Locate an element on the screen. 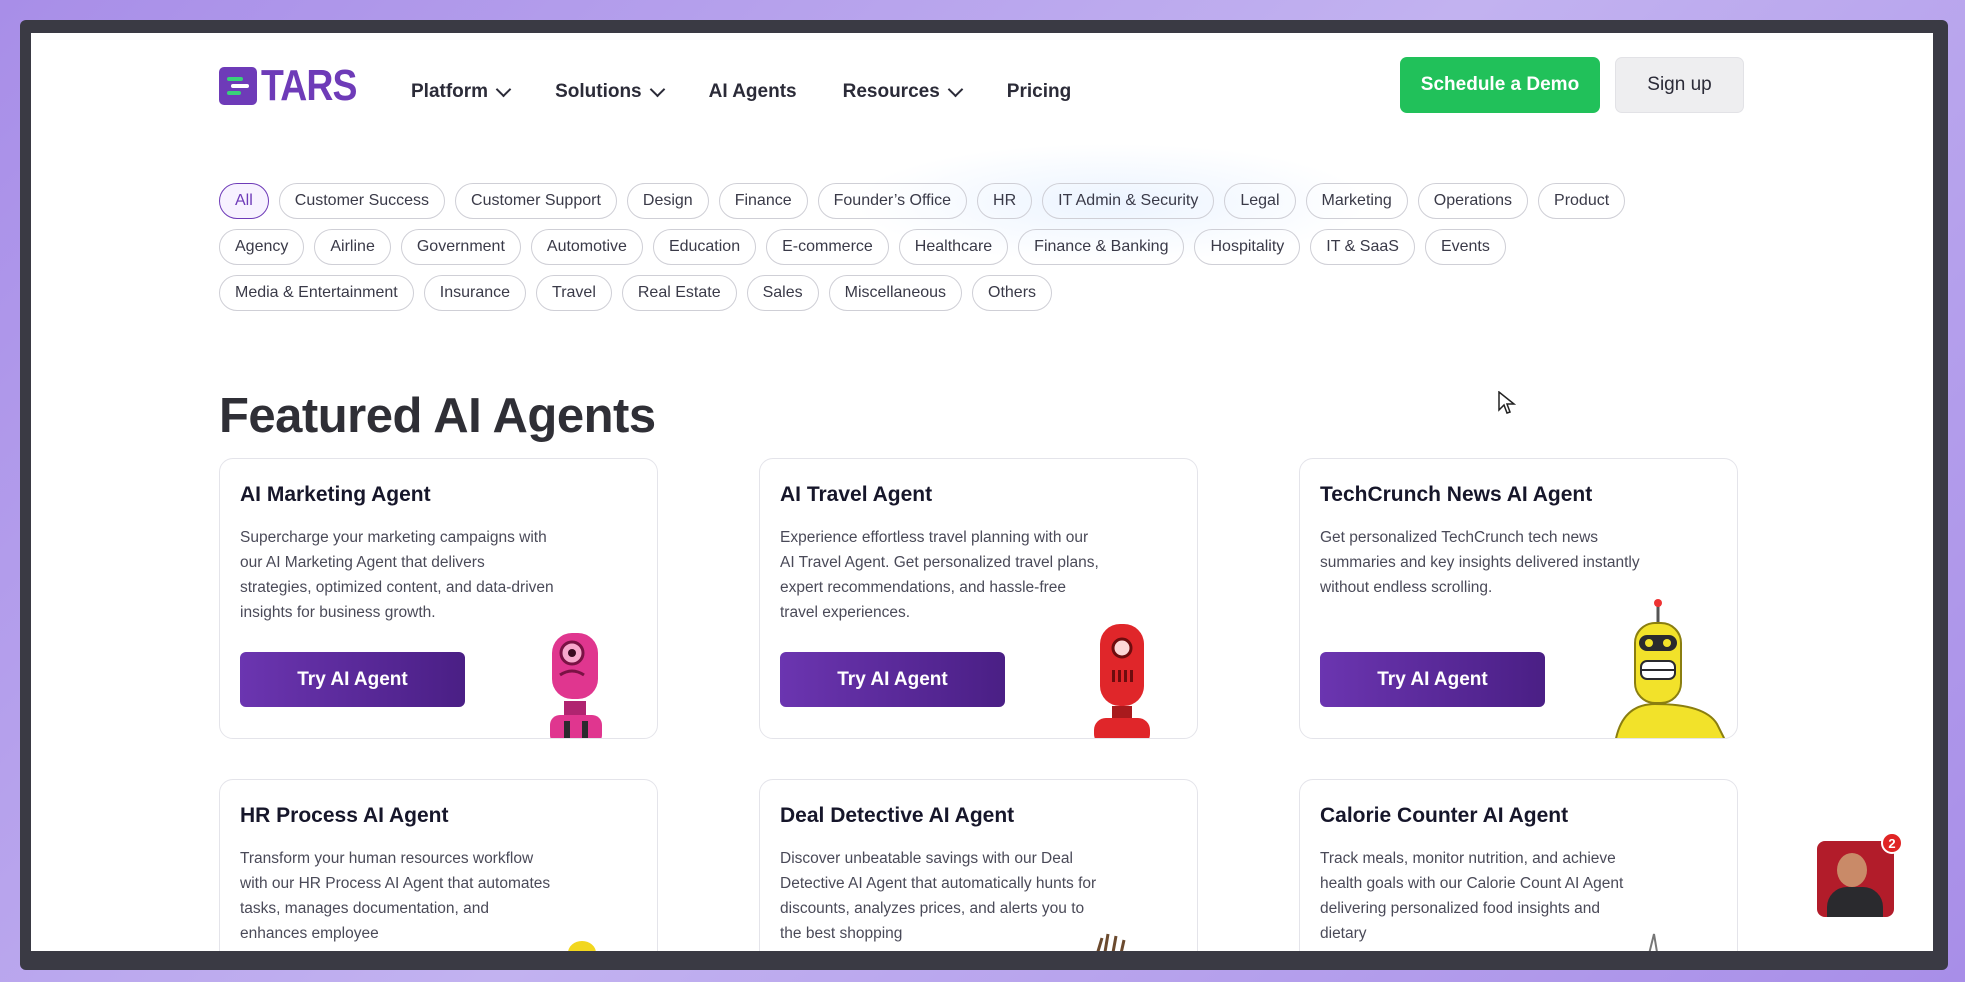 Image resolution: width=1965 pixels, height=982 pixels. card-title: HR Process AI Agent is located at coordinates (344, 815).